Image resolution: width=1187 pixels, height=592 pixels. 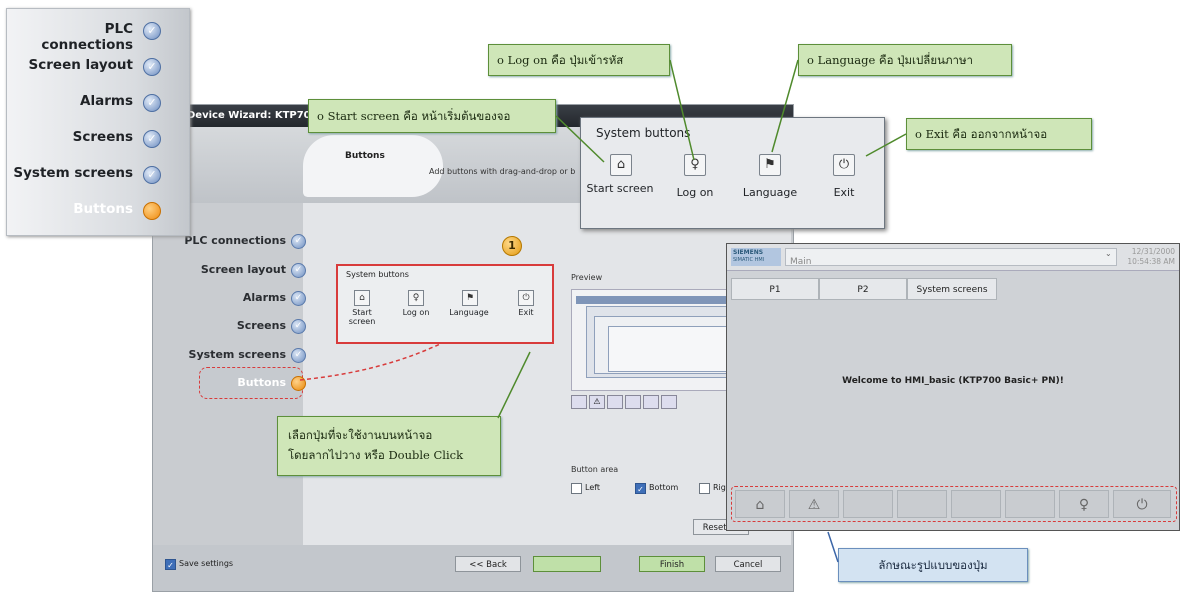 What do you see at coordinates (580, 139) in the screenshot?
I see `connector-start` at bounding box center [580, 139].